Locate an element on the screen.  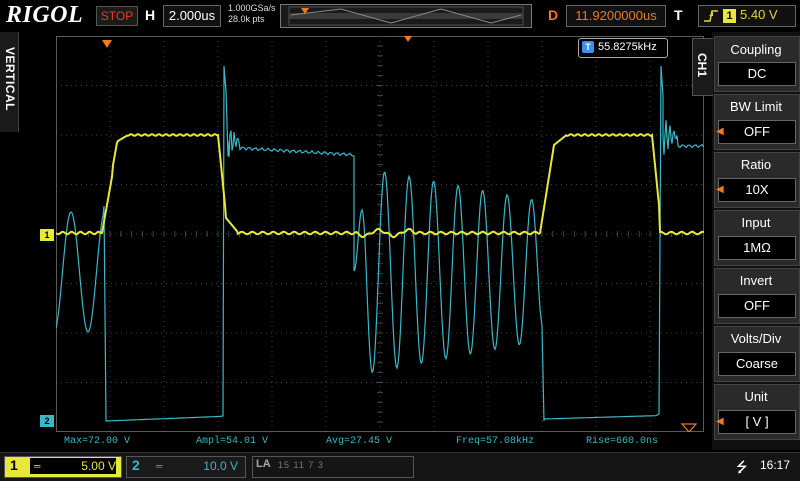
timebase-value: 2.000us is located at coordinates (192, 16).